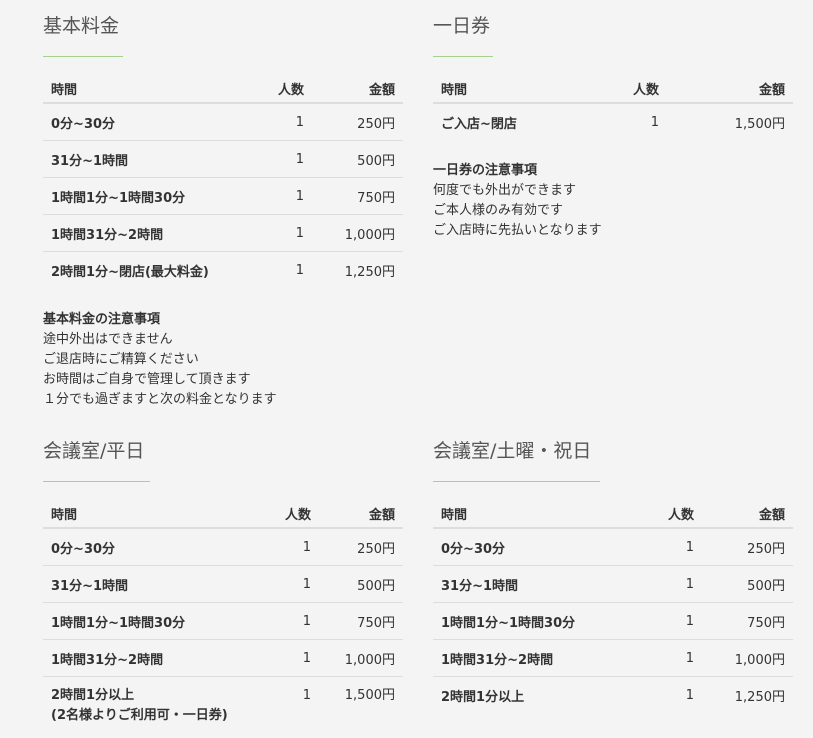 The height and width of the screenshot is (738, 813). I want to click on notes-title: 一日券の注意事項, so click(485, 170).